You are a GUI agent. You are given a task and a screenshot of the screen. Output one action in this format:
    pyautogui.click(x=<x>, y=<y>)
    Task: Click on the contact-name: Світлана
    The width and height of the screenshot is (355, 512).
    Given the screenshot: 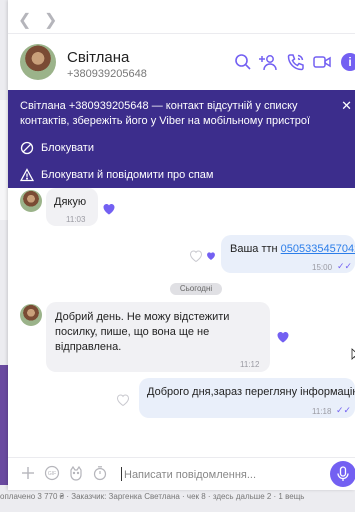 What is the action you would take?
    pyautogui.click(x=98, y=57)
    